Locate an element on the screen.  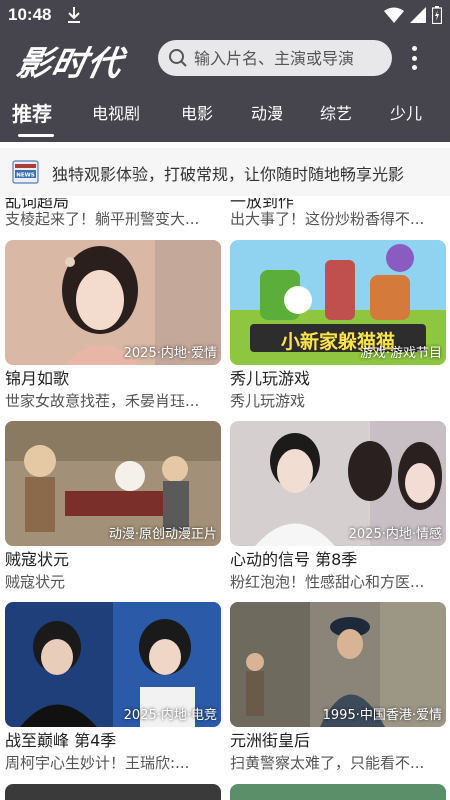
notice-bar: NEWS 独特观影体验，打破常规，让你随时随地畅享光影 is located at coordinates (225, 172).